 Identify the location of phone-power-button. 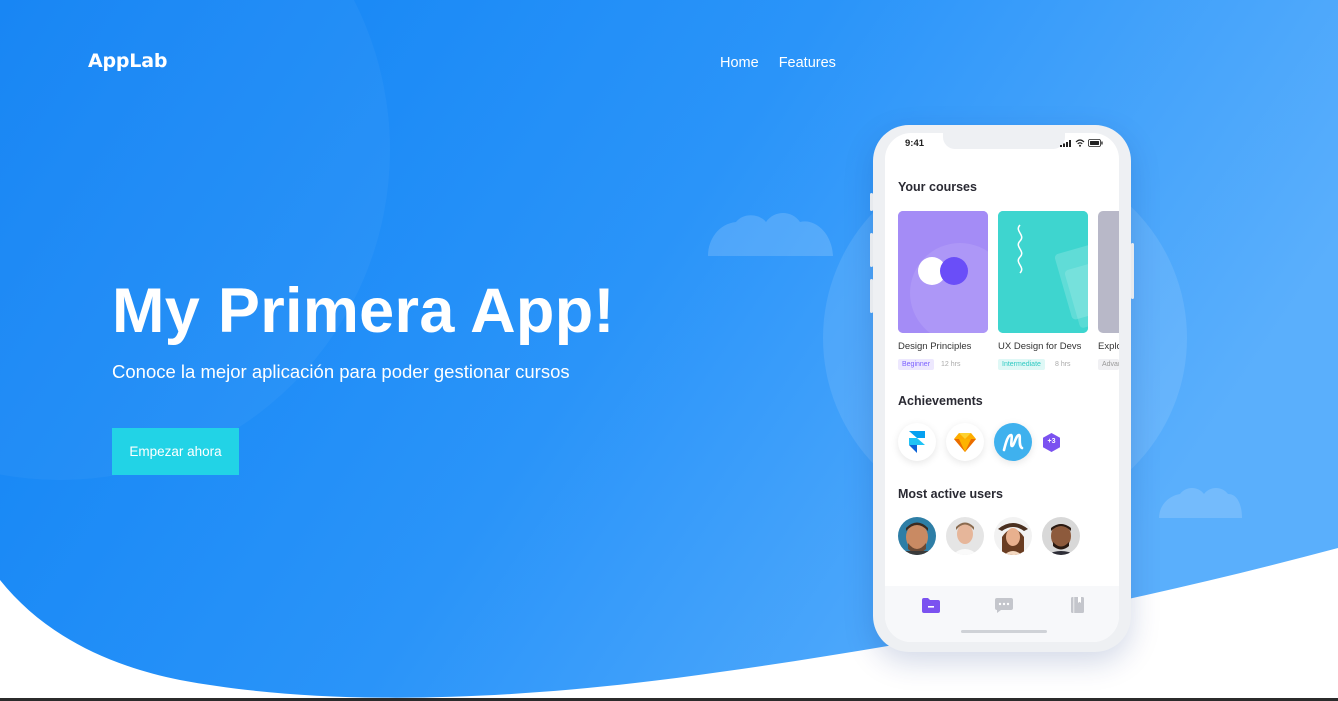
(1132, 271).